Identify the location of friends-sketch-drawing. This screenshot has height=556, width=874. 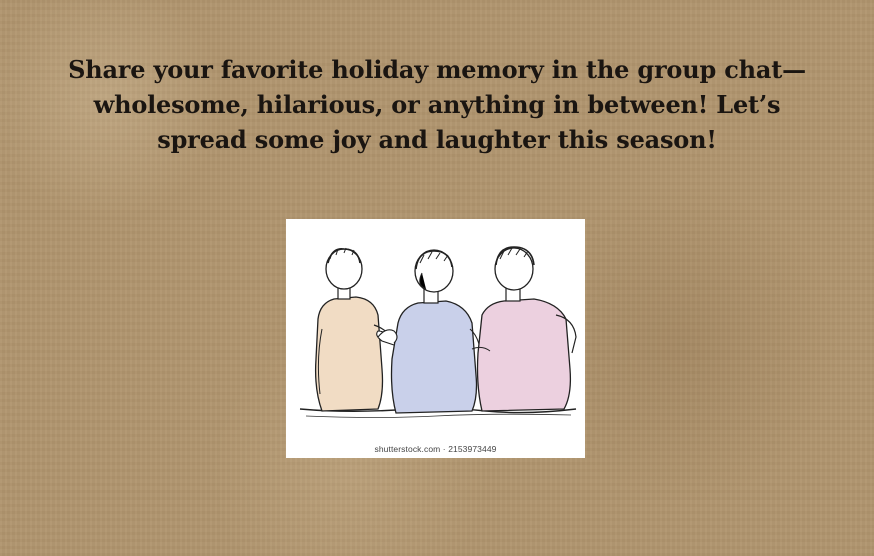
(438, 332).